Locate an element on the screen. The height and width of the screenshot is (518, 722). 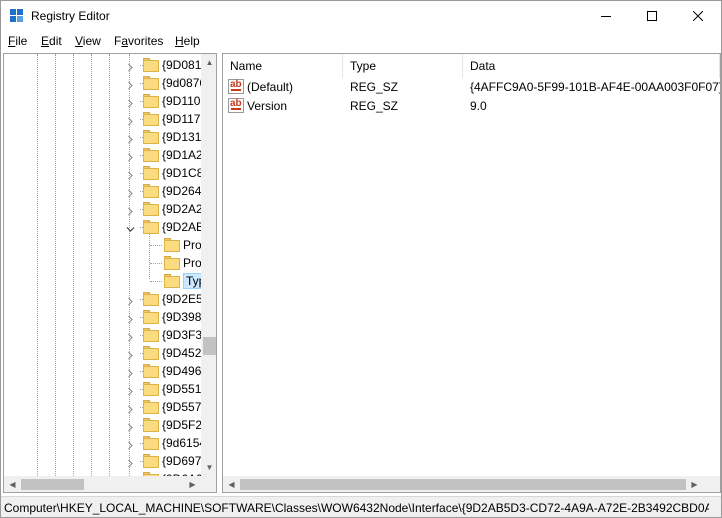
tree-key-node: {9D557 is located at coordinates (102, 407).